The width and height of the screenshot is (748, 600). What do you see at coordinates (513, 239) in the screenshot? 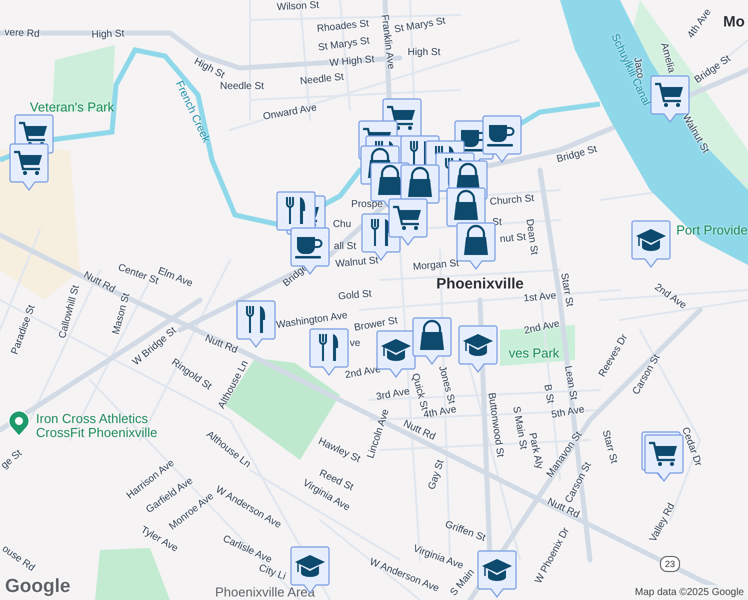
I see `street-label: nut St` at bounding box center [513, 239].